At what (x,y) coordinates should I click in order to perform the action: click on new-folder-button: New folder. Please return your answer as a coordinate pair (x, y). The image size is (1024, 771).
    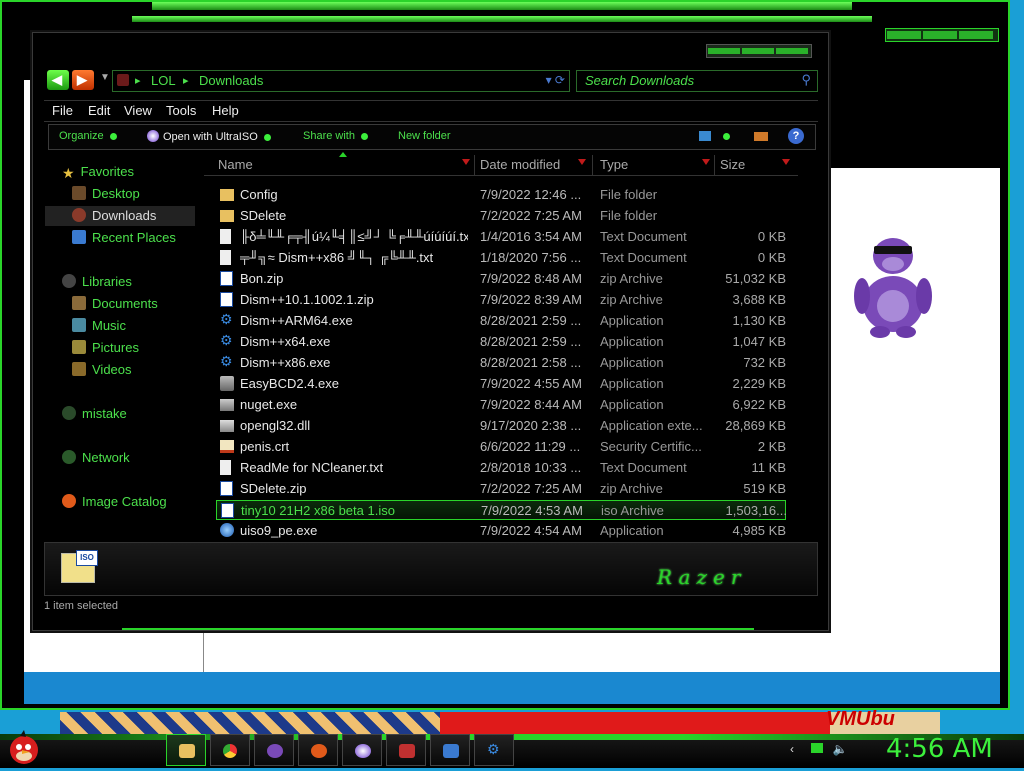
    Looking at the image, I should click on (424, 136).